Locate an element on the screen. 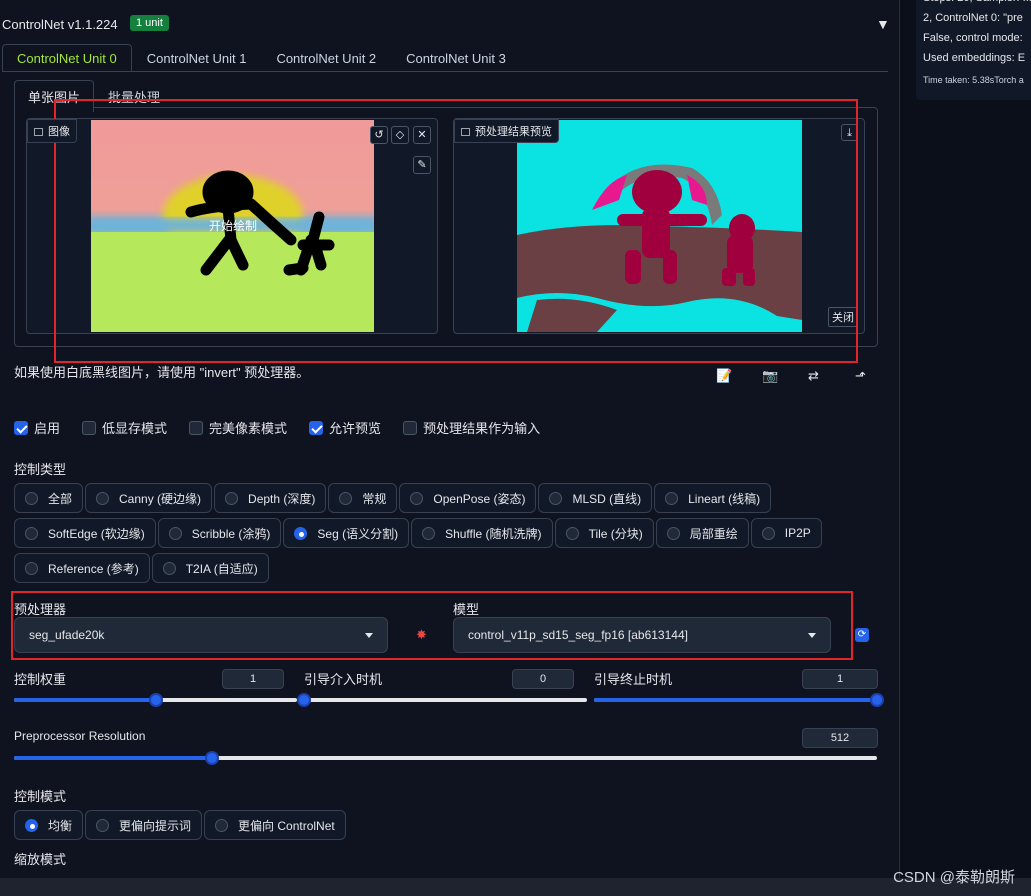 The height and width of the screenshot is (896, 1031). scribble-canvas: 开始绘制 is located at coordinates (232, 226).